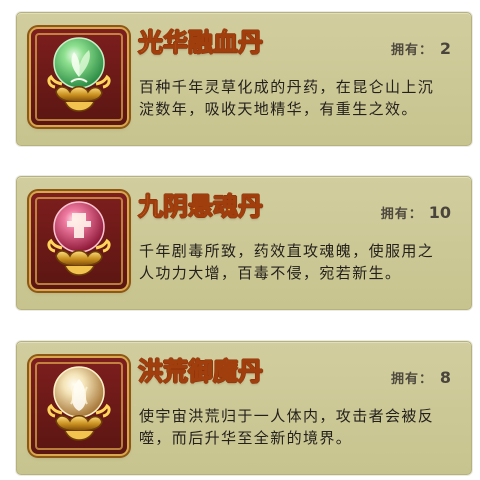 This screenshot has width=480, height=480. Describe the element at coordinates (200, 206) in the screenshot. I see `item-name: 九阴悬魂丹` at that location.